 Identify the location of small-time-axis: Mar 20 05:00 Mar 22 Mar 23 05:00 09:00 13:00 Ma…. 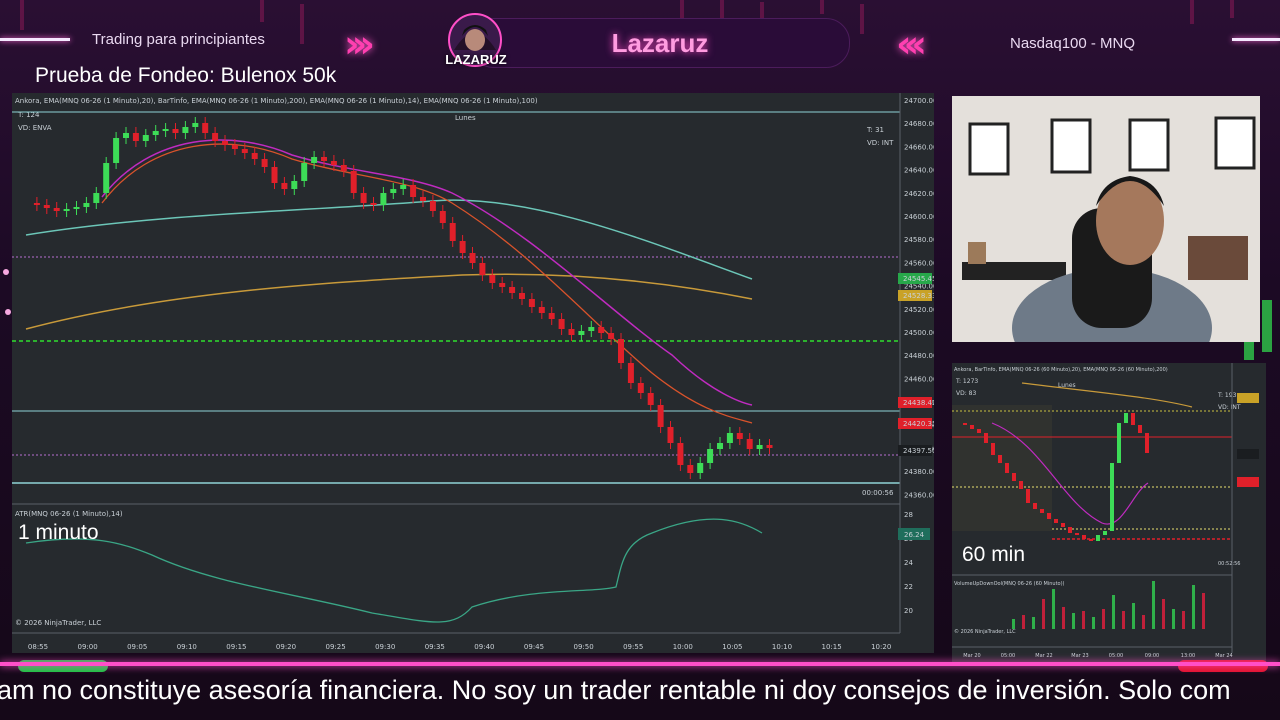
(1097, 656).